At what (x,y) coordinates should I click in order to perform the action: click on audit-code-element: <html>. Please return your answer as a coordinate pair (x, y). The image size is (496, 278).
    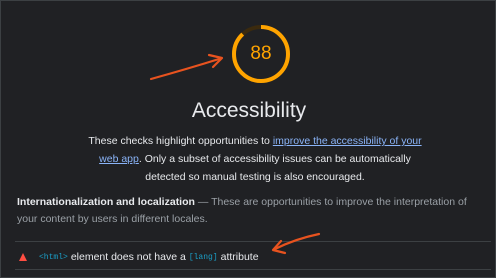
    Looking at the image, I should click on (53, 257).